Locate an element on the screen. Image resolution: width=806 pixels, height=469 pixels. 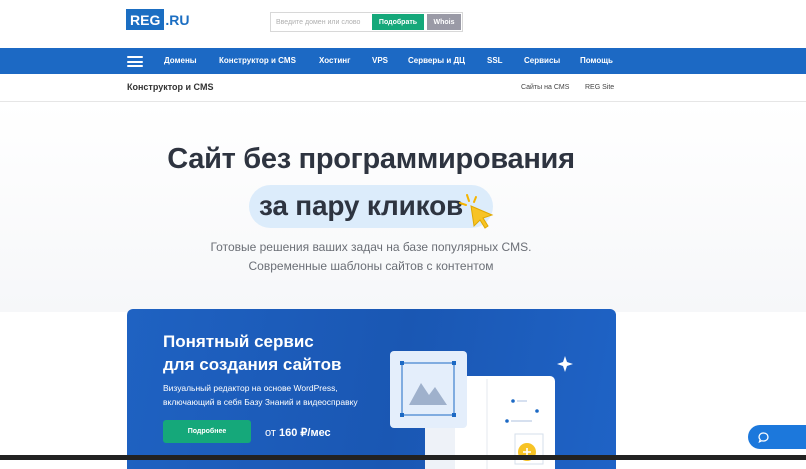
domain-search: Подобрать Whois is located at coordinates (366, 22).